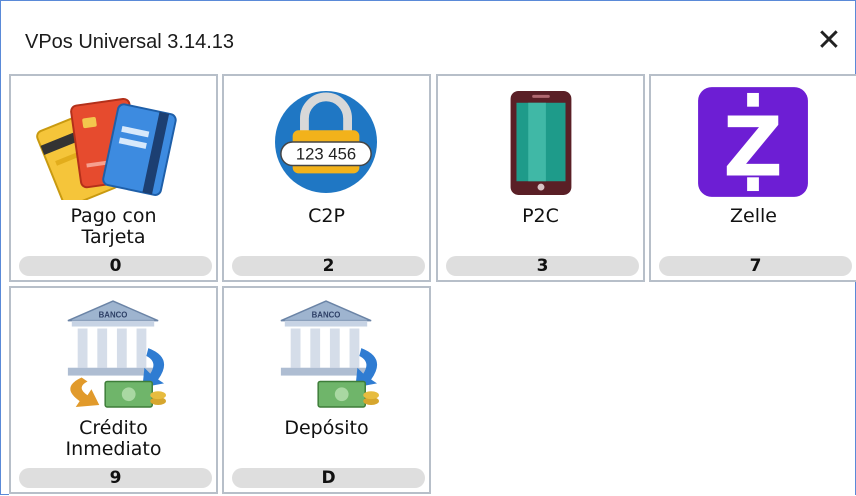  I want to click on smartphone-icon, so click(541, 142).